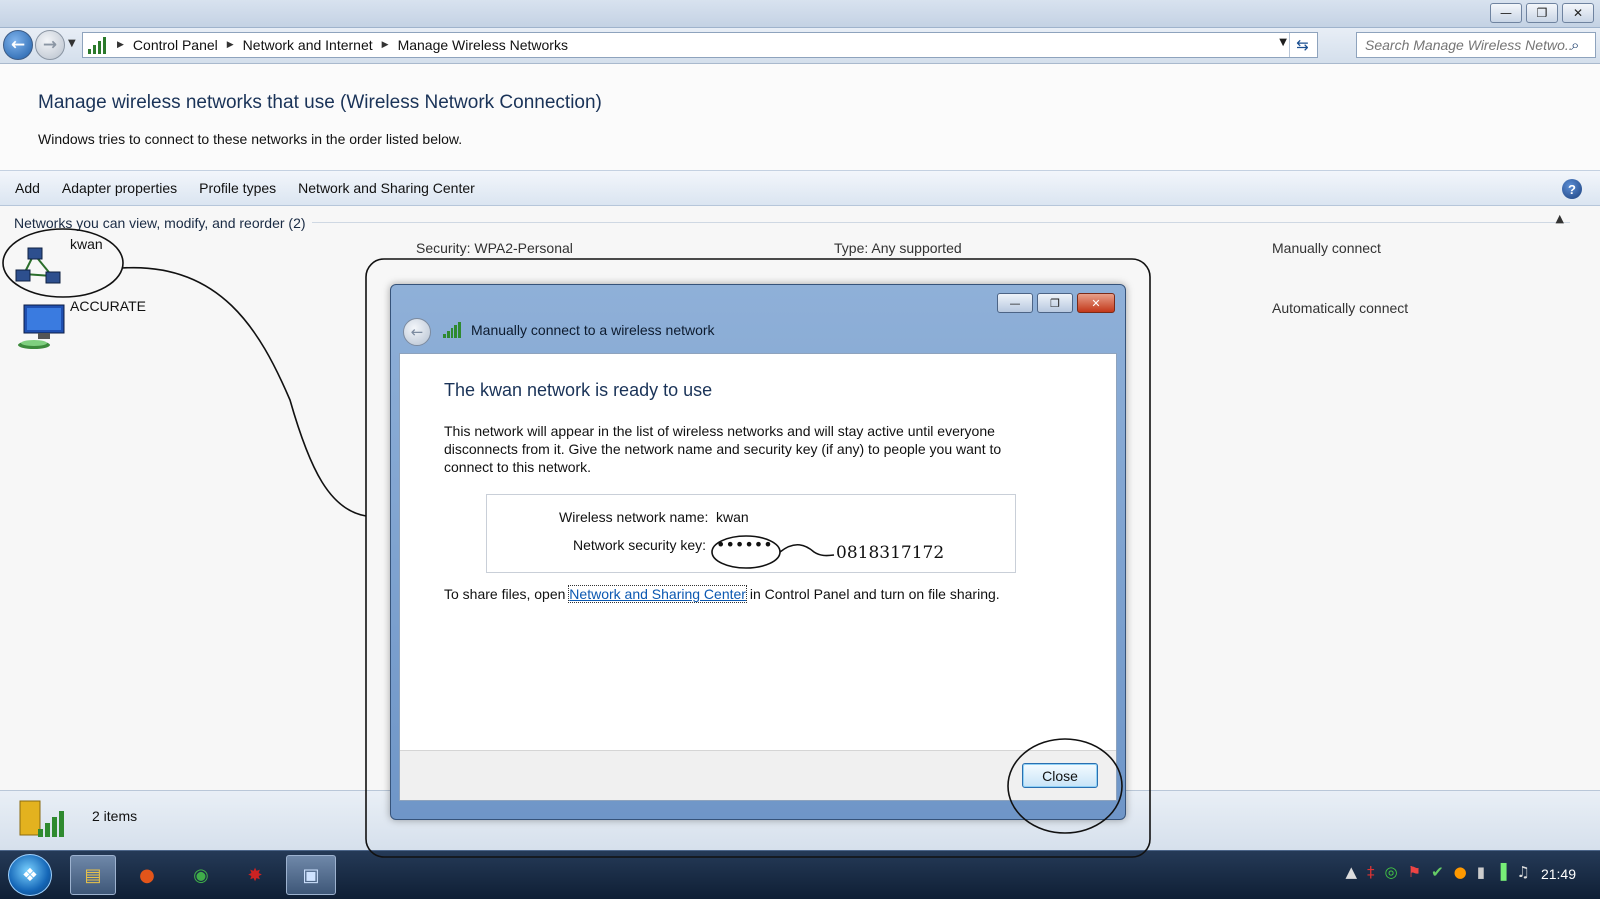 Image resolution: width=1600 pixels, height=899 pixels. I want to click on tray-sync-icon: ◎, so click(1391, 872).